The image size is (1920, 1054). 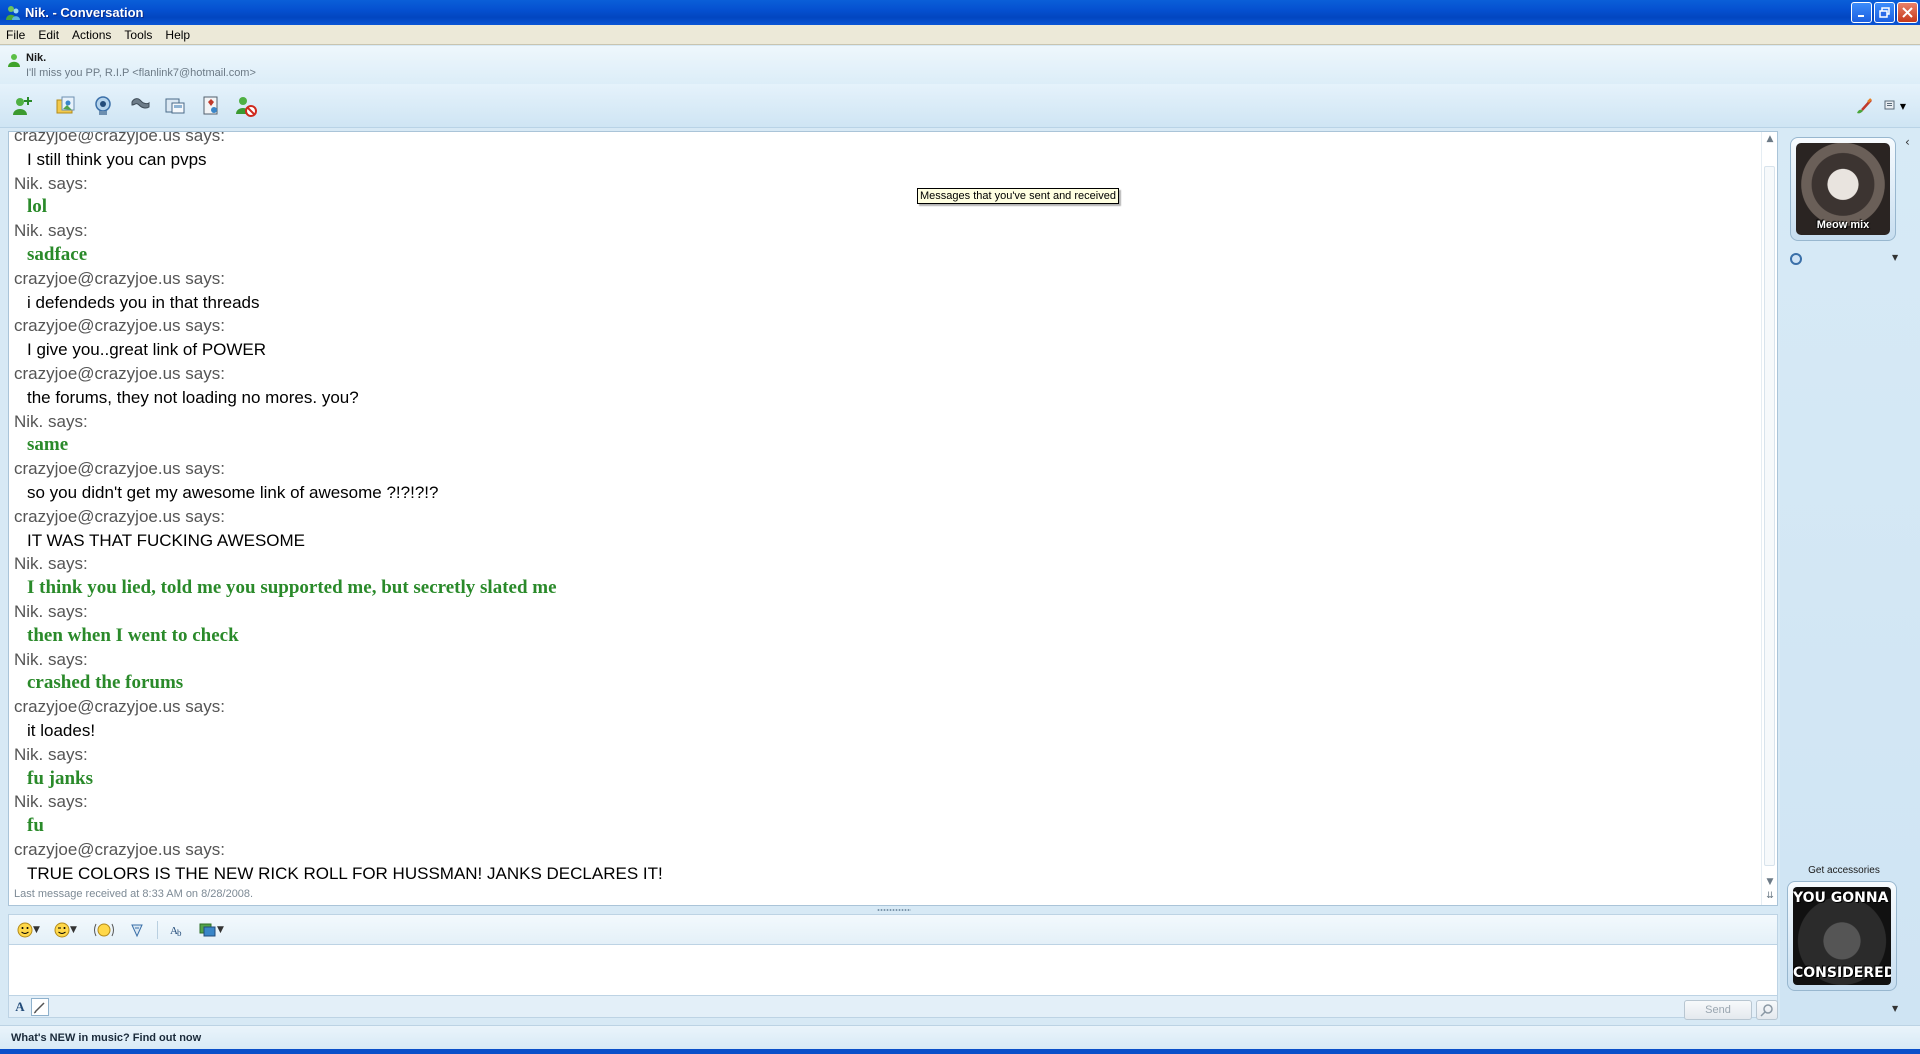 I want to click on games-button, so click(x=211, y=106).